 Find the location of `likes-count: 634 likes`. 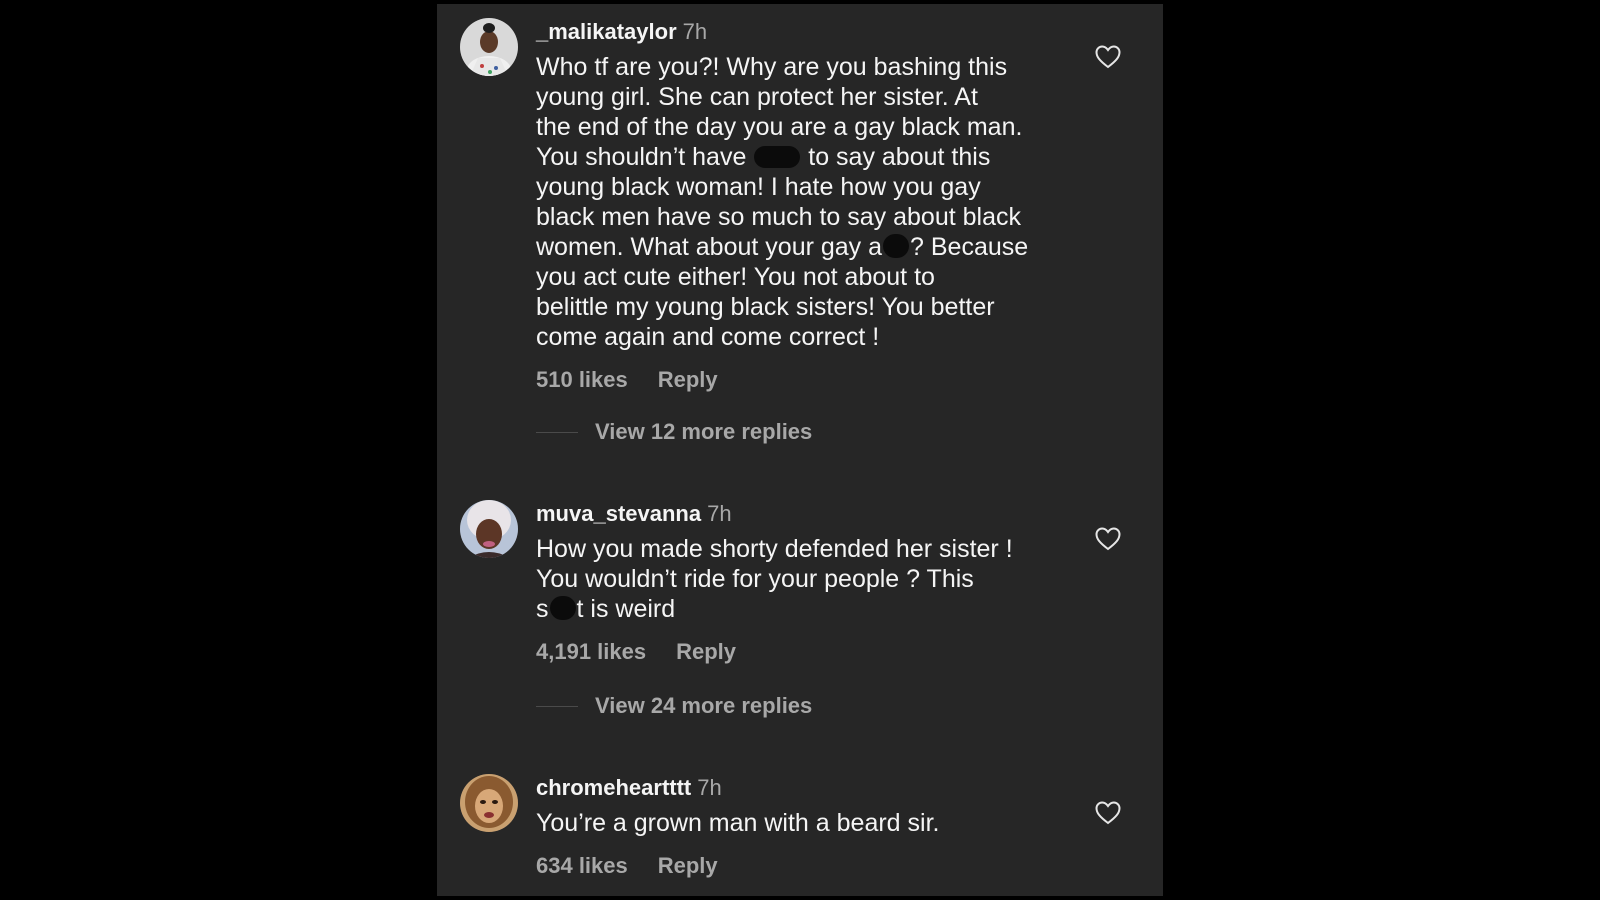

likes-count: 634 likes is located at coordinates (582, 865).